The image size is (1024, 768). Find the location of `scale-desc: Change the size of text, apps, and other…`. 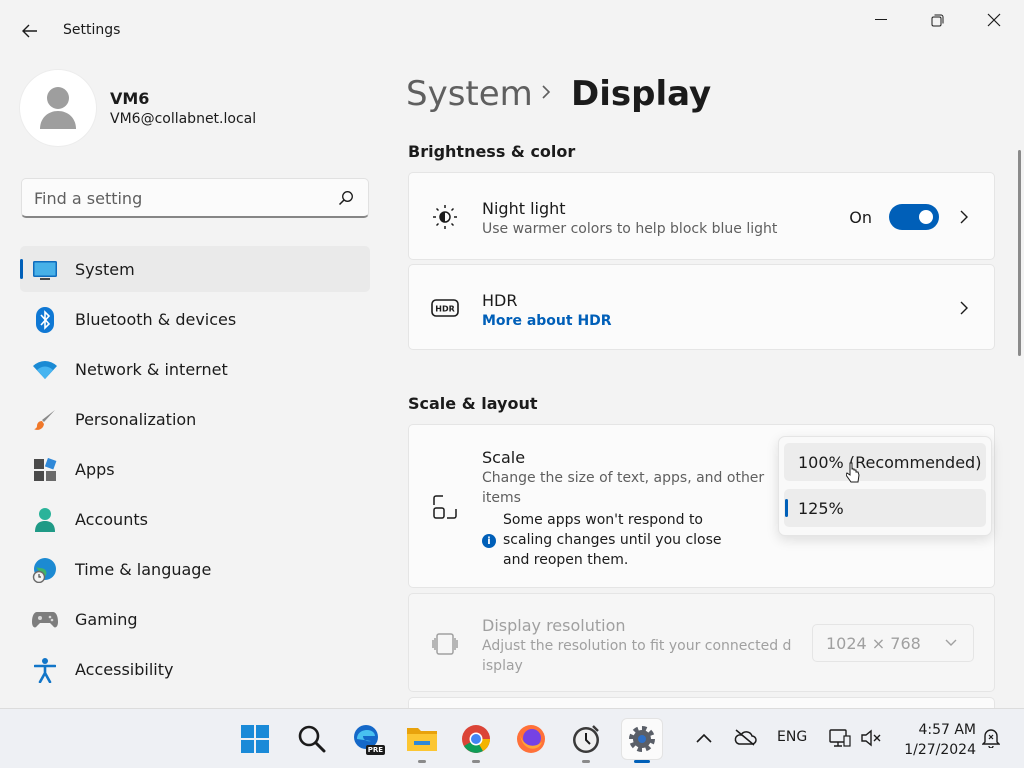

scale-desc: Change the size of text, apps, and other… is located at coordinates (623, 488).